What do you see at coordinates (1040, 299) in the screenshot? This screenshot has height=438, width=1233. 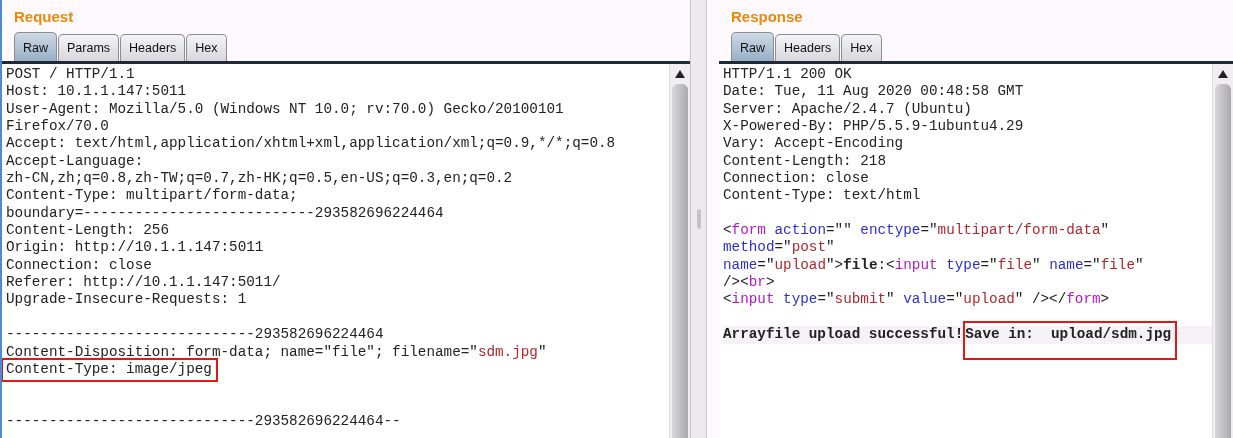 I see `code-text: " /></` at bounding box center [1040, 299].